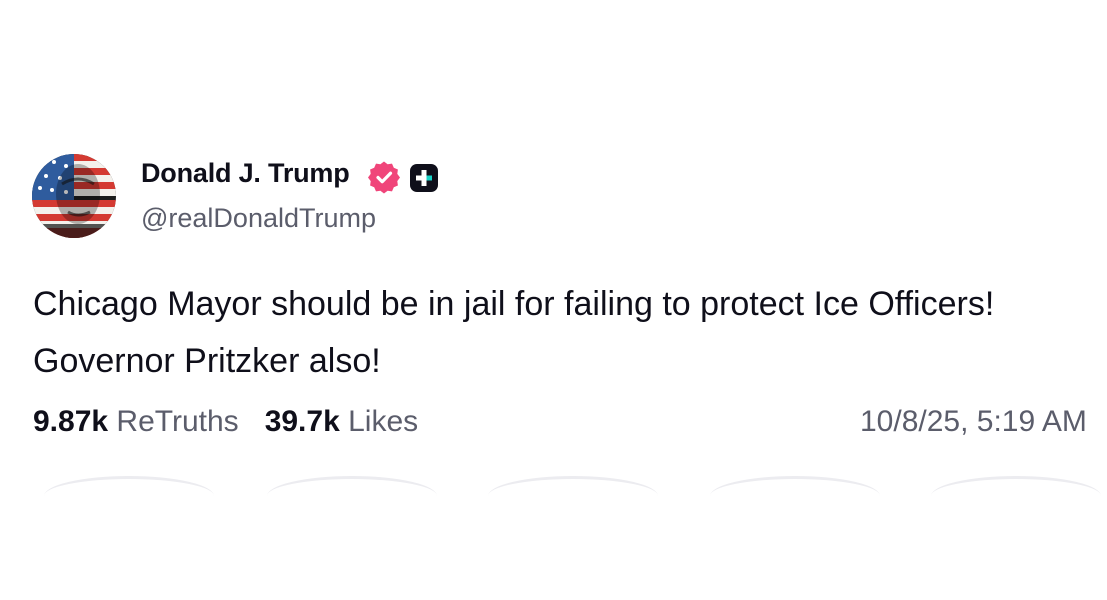 This screenshot has height=600, width=1107. I want to click on author-name: Donald J. Trump, so click(245, 173).